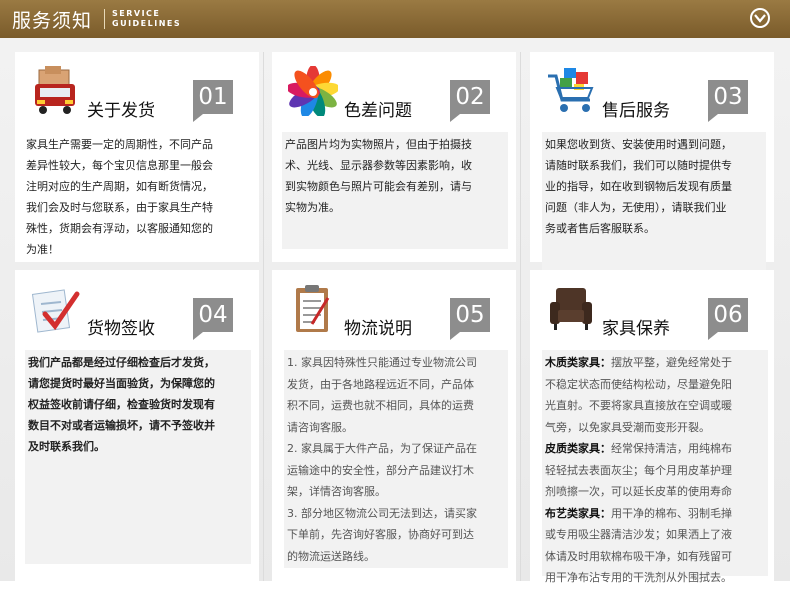 The width and height of the screenshot is (790, 589). Describe the element at coordinates (121, 362) in the screenshot. I see `text-line: 我们产品都是经过仔细检查后才发货，` at that location.